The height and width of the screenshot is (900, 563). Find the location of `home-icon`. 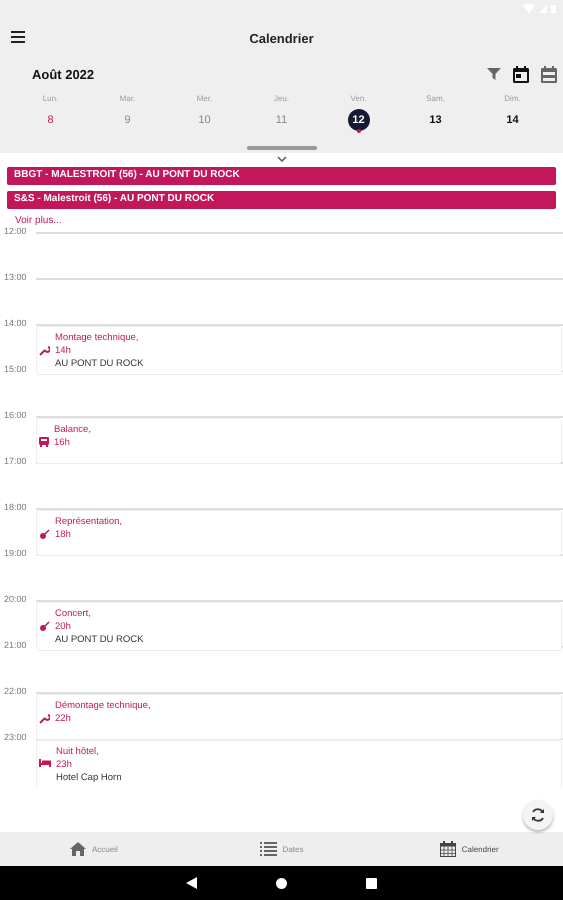

home-icon is located at coordinates (78, 849).